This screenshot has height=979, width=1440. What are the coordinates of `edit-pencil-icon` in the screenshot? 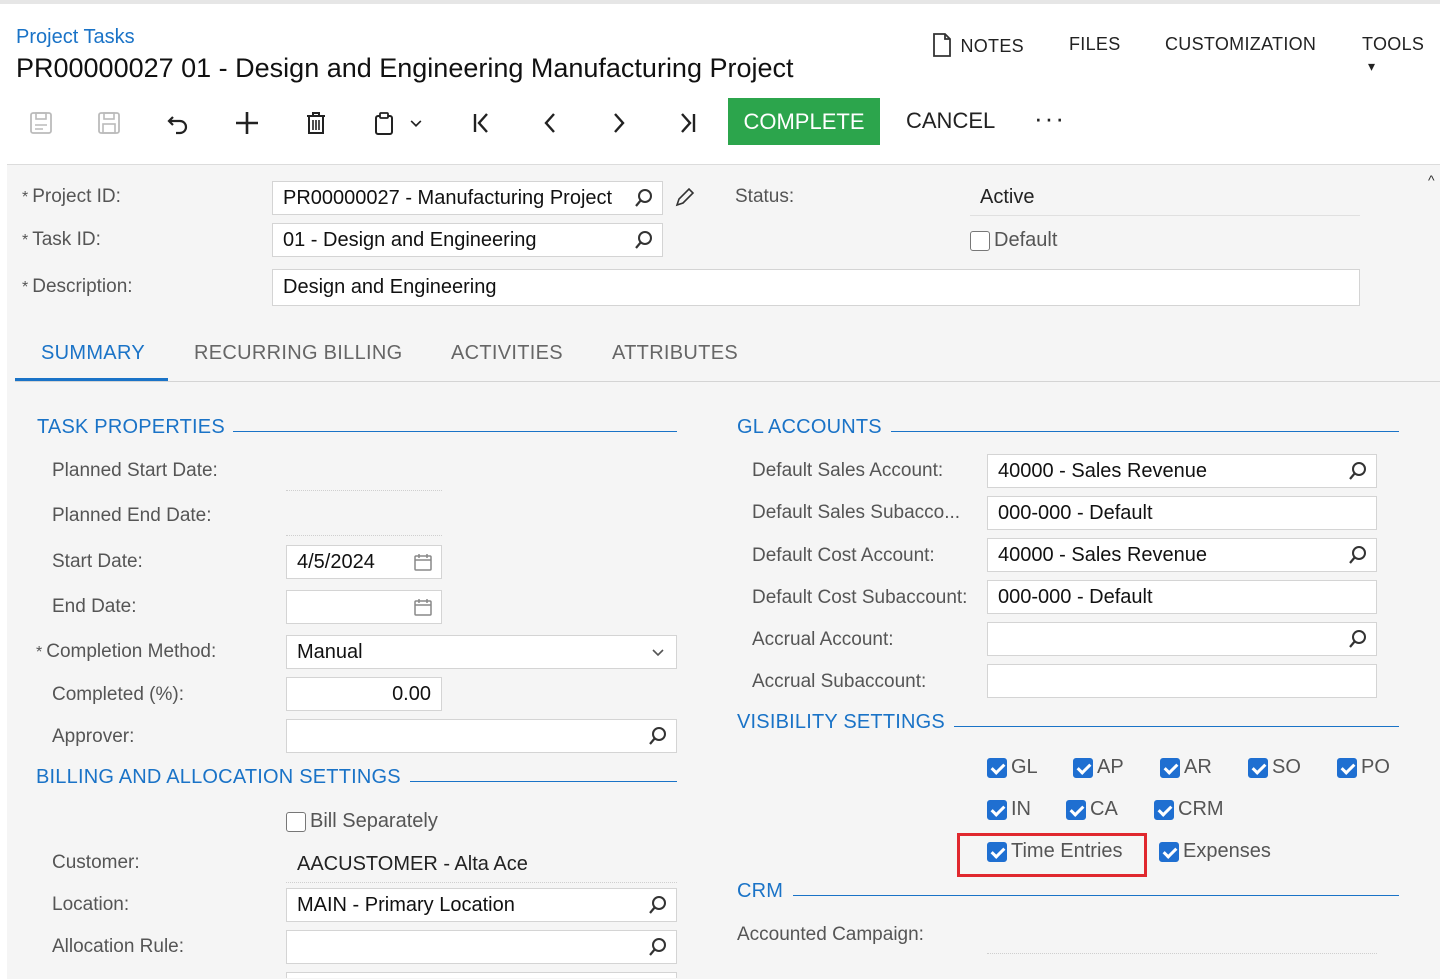 It's located at (685, 199).